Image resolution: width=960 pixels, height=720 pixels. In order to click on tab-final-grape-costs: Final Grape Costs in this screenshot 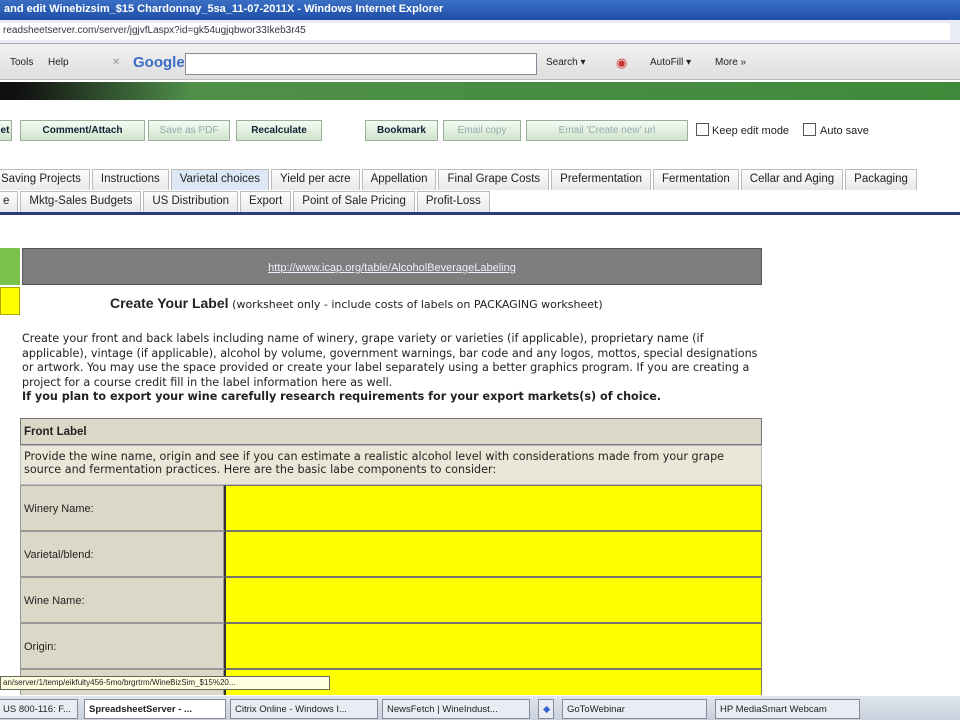, I will do `click(494, 179)`.